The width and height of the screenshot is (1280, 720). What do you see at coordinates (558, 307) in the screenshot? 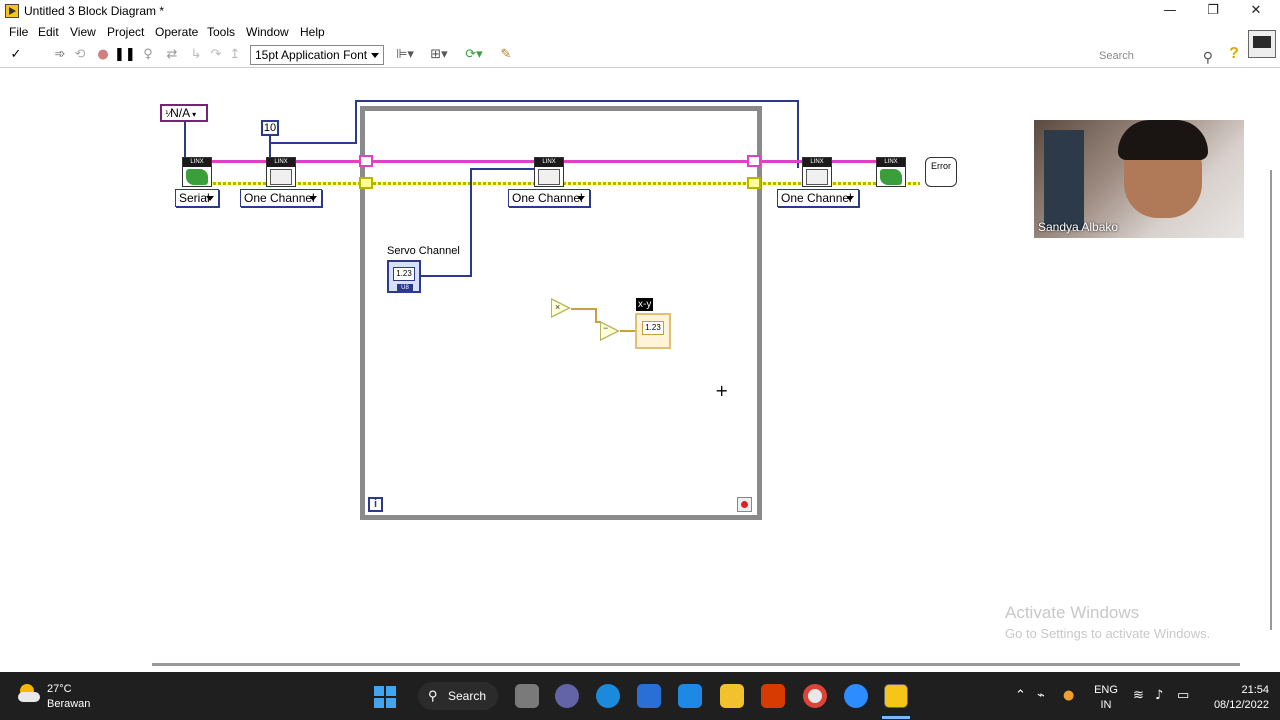
I see `multiply-symbol: ×` at bounding box center [558, 307].